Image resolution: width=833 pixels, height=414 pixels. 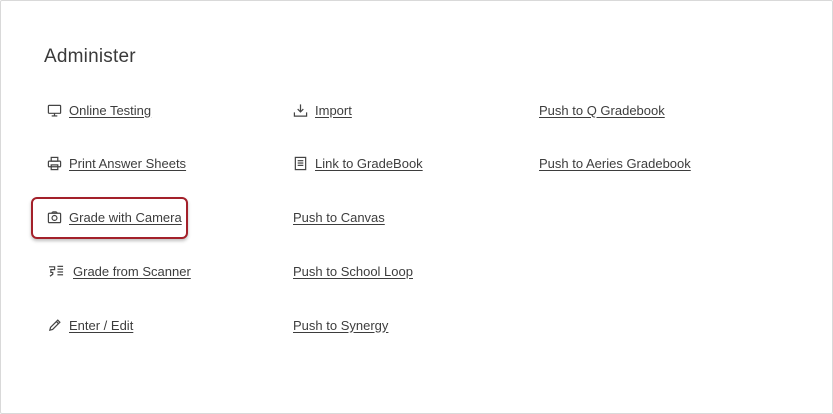 What do you see at coordinates (90, 56) in the screenshot?
I see `section-title: Administer` at bounding box center [90, 56].